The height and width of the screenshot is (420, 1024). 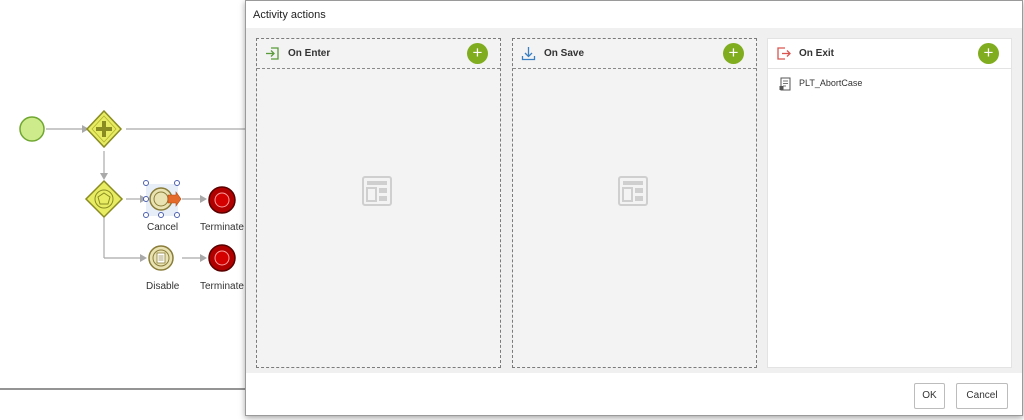 I want to click on action-item-label: PLT_AbortCase, so click(x=831, y=83).